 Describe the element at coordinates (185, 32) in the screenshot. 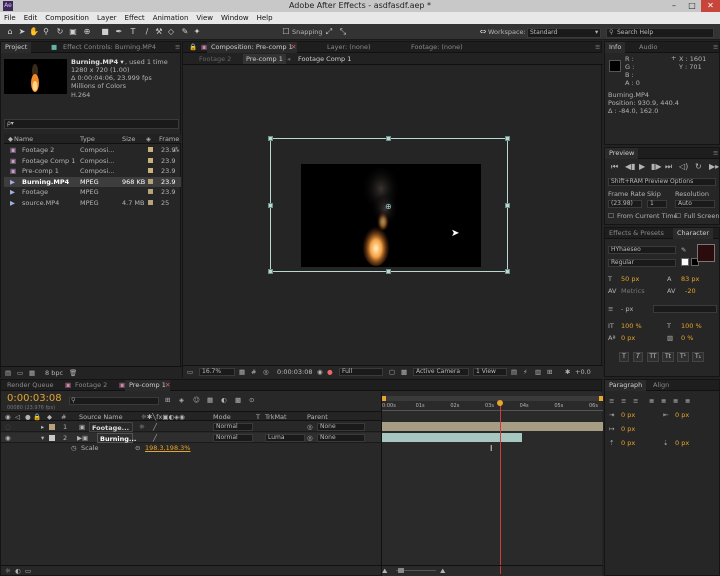

I see `roto-brush-tool-icon: ✎` at that location.